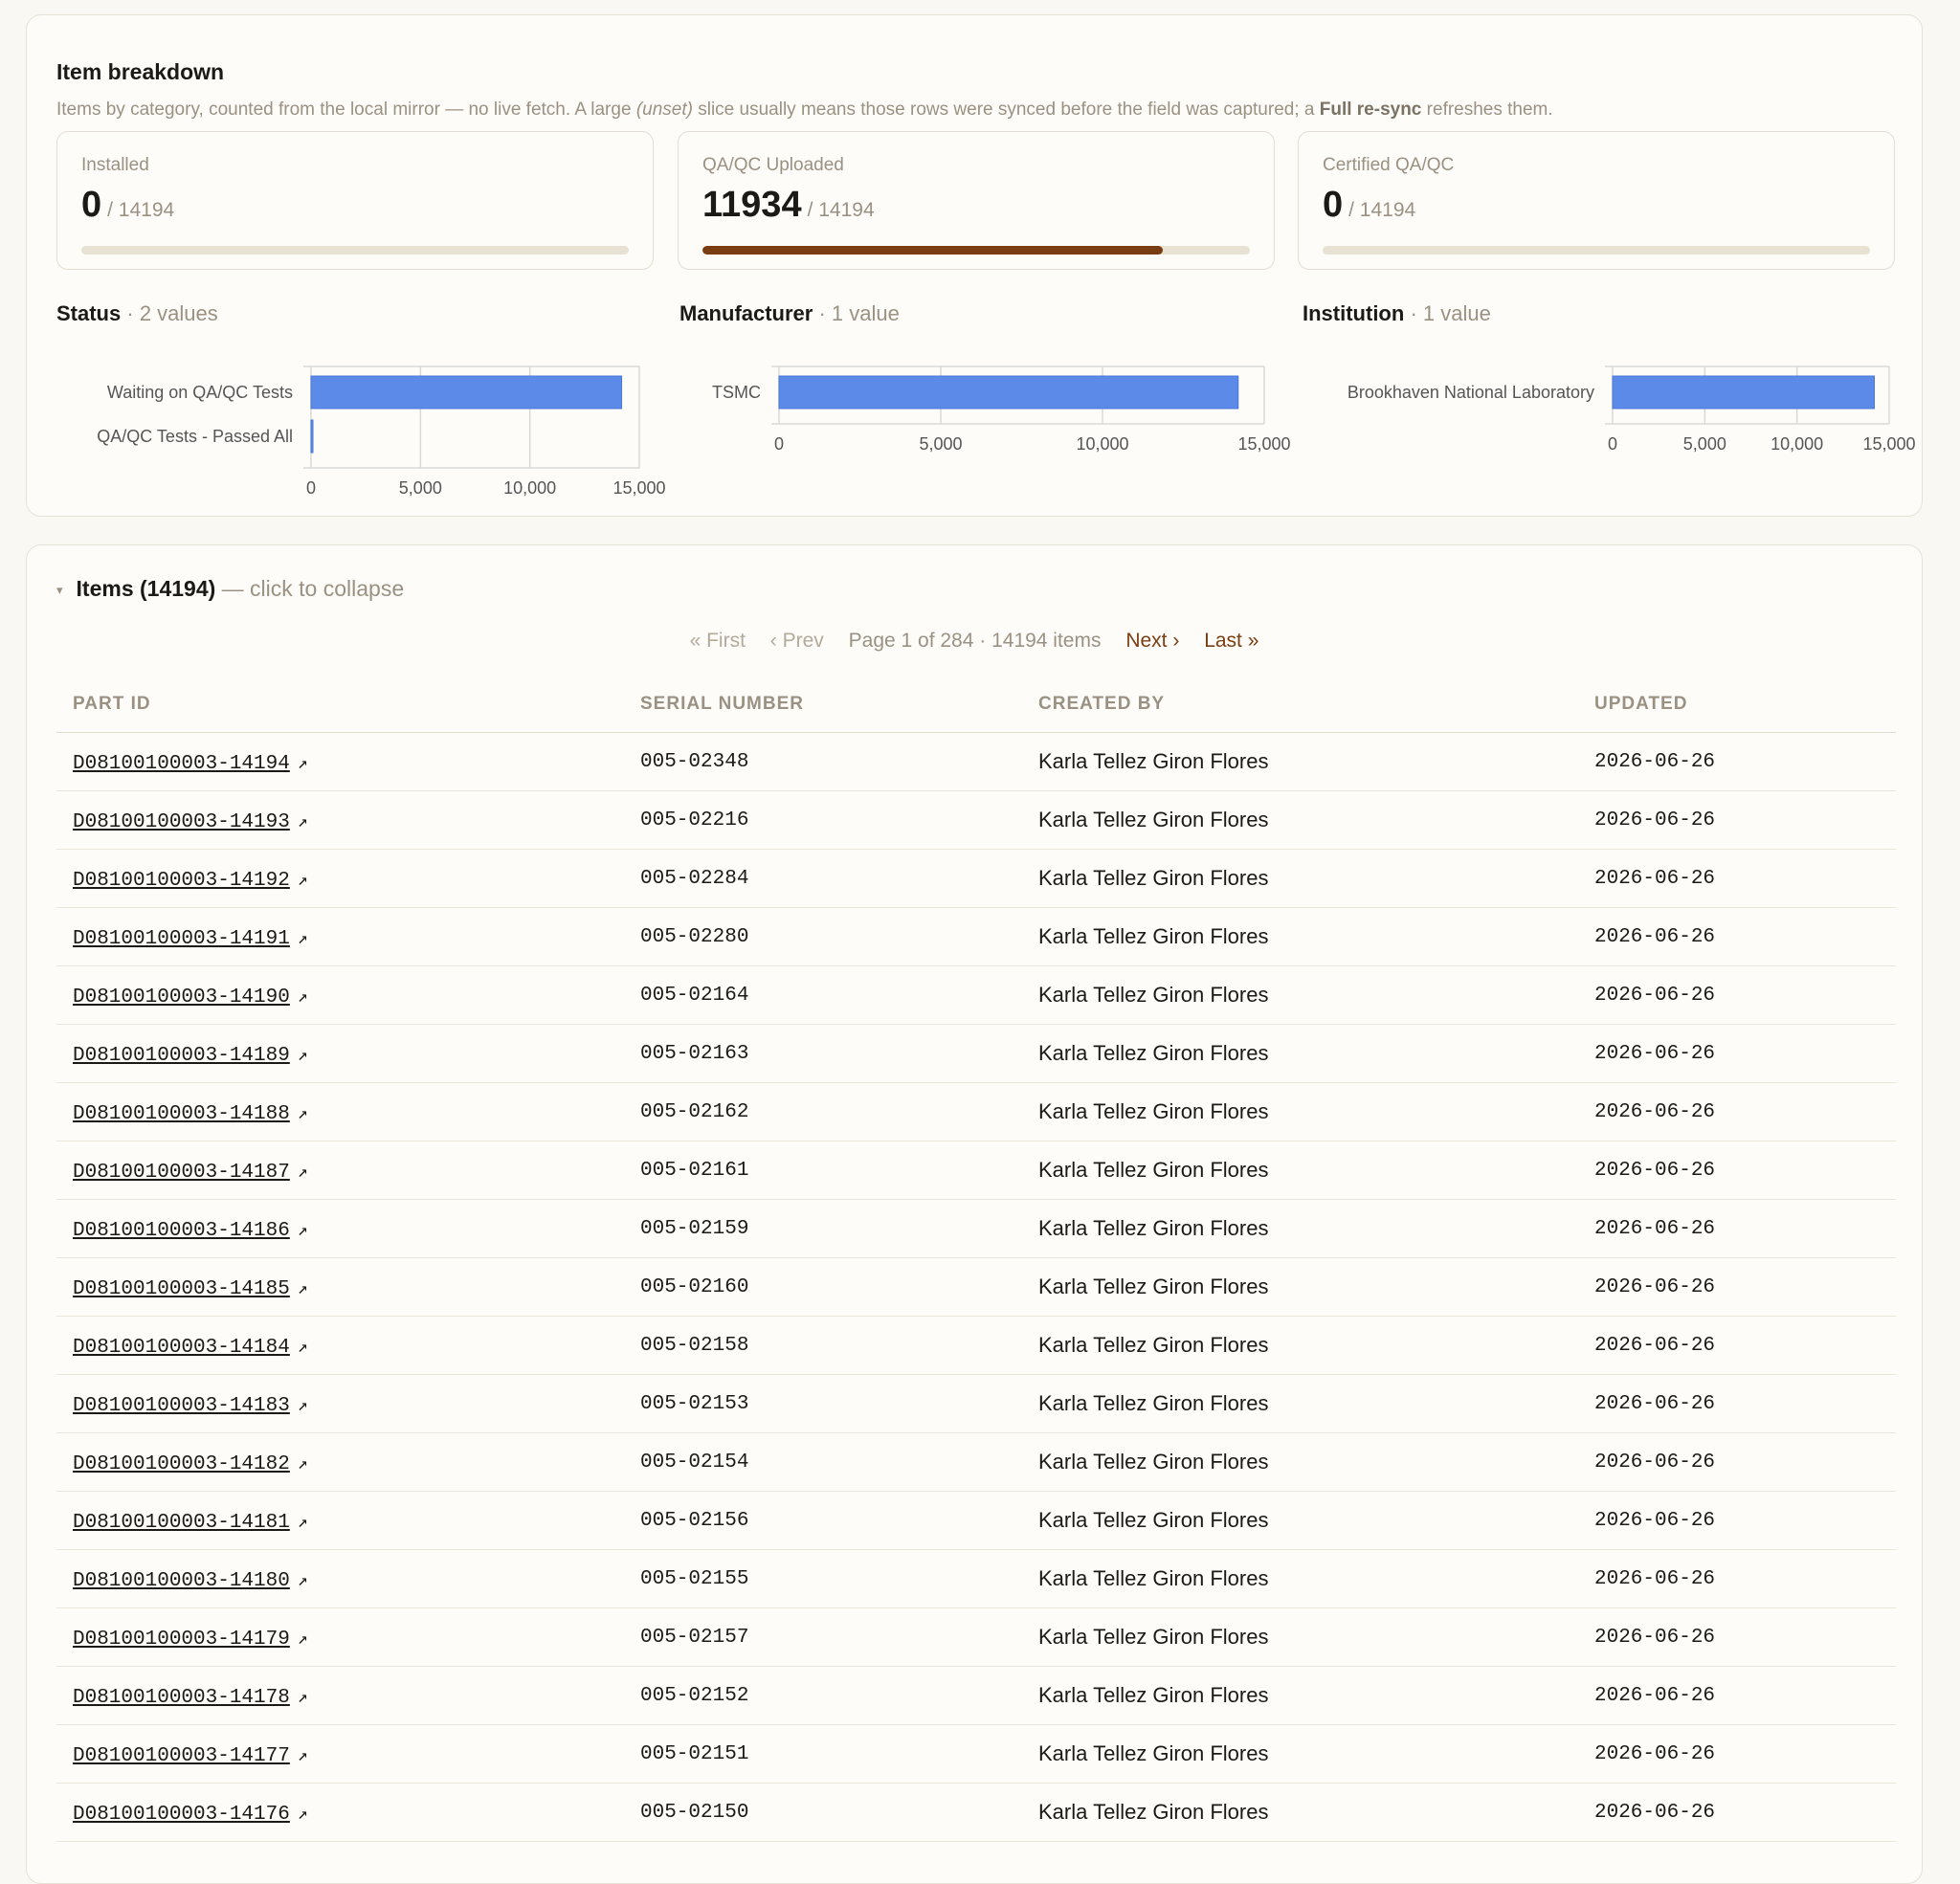 This screenshot has width=1960, height=1884. What do you see at coordinates (1231, 641) in the screenshot?
I see `last-page-button: Last »` at bounding box center [1231, 641].